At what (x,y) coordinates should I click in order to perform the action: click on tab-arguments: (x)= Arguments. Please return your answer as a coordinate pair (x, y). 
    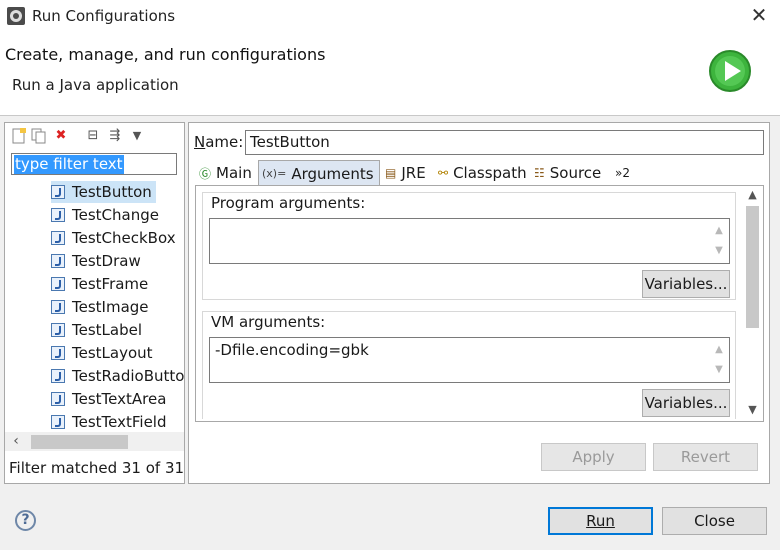
    Looking at the image, I should click on (319, 173).